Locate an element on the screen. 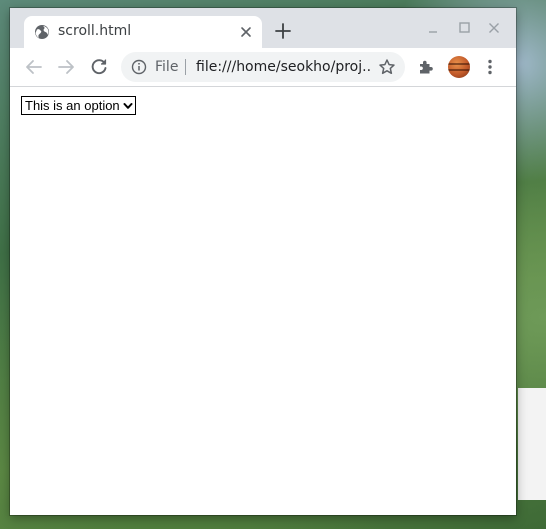 The height and width of the screenshot is (529, 546). tab-scroll-html: scroll.html is located at coordinates (143, 32).